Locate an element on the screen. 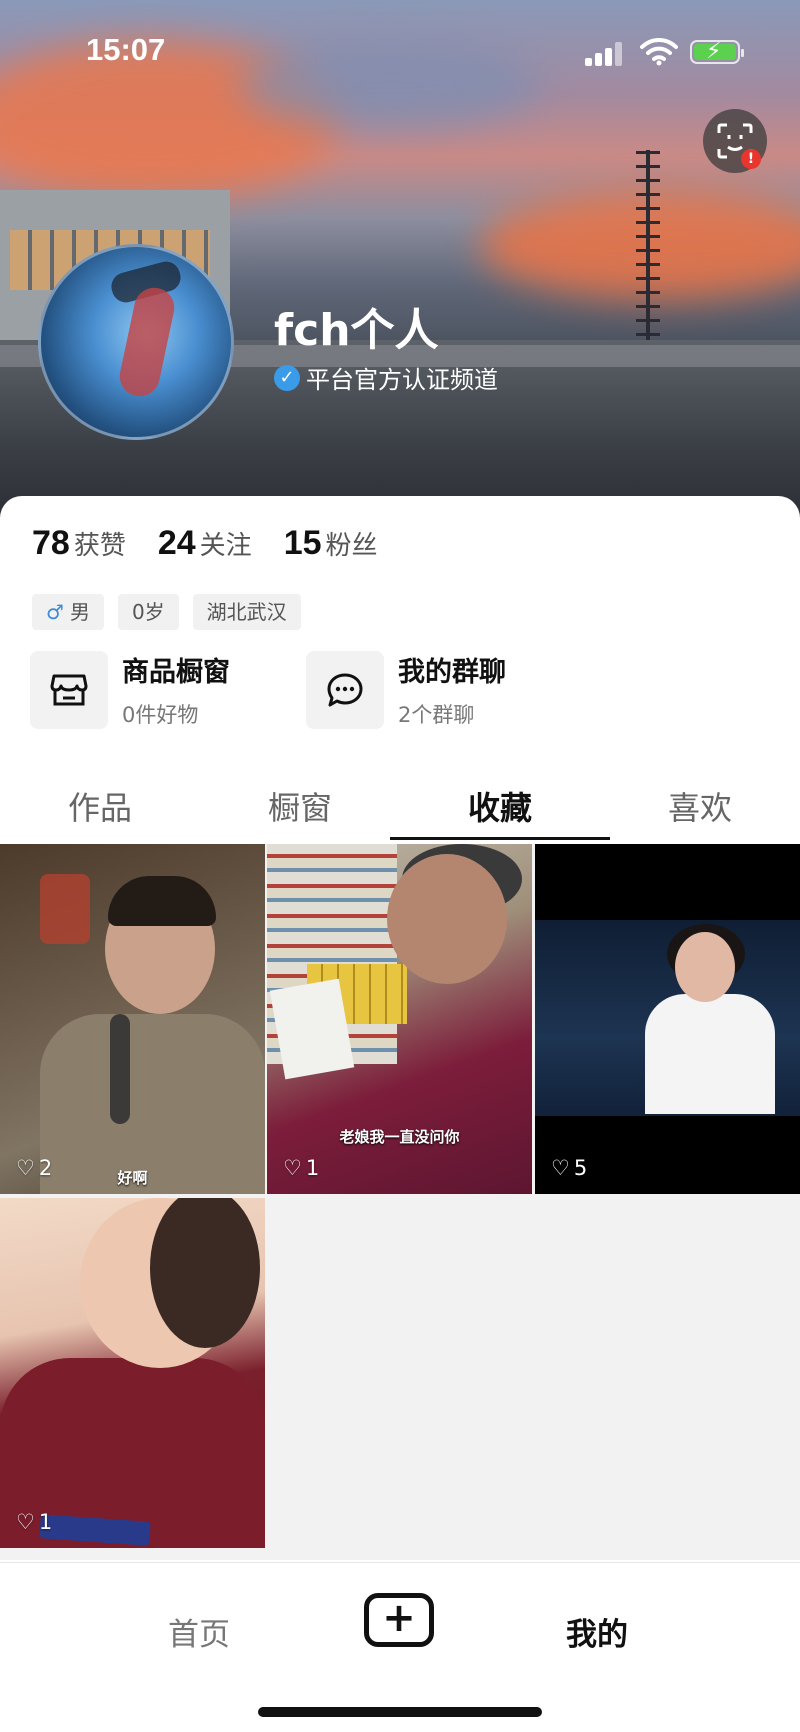  feature-shop-title: 商品橱窗 is located at coordinates (176, 672).